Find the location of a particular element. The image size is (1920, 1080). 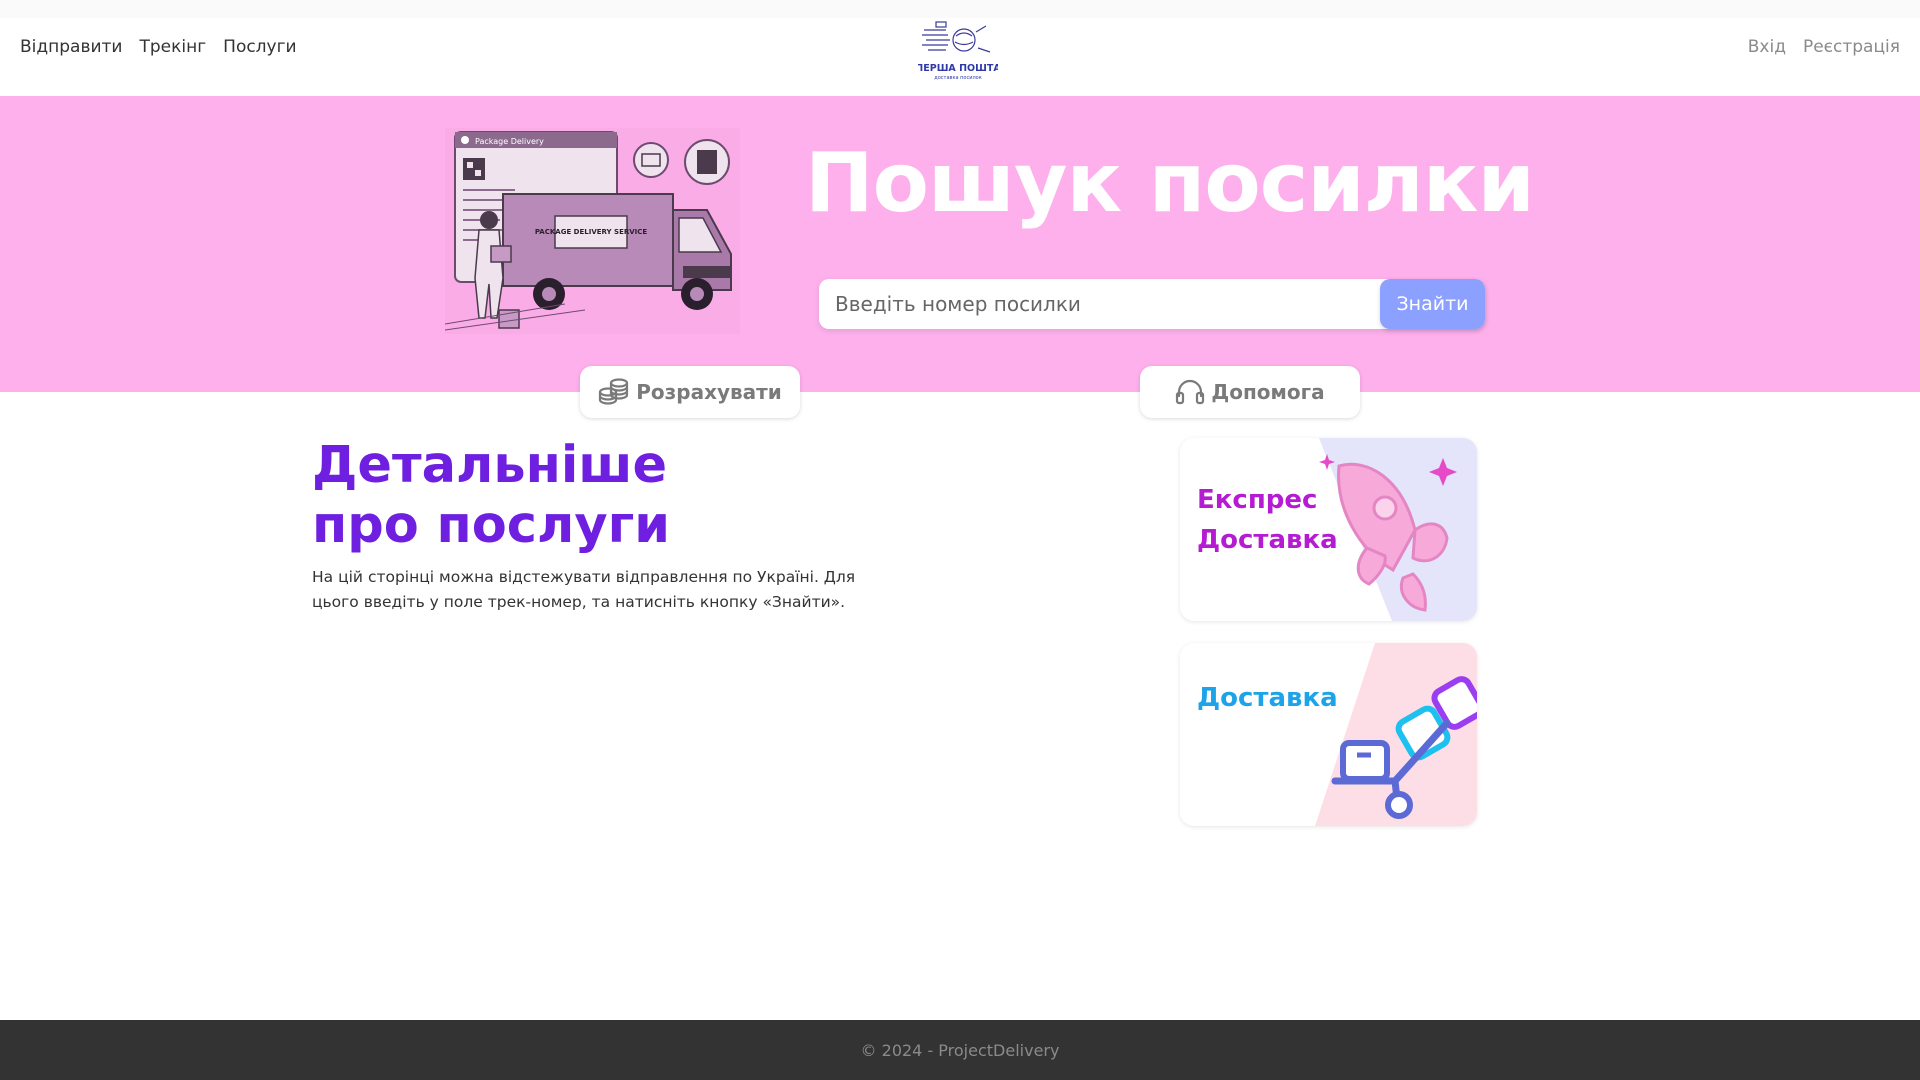

logo: ПЕРША ПОШТА доставка посилок is located at coordinates (958, 50).